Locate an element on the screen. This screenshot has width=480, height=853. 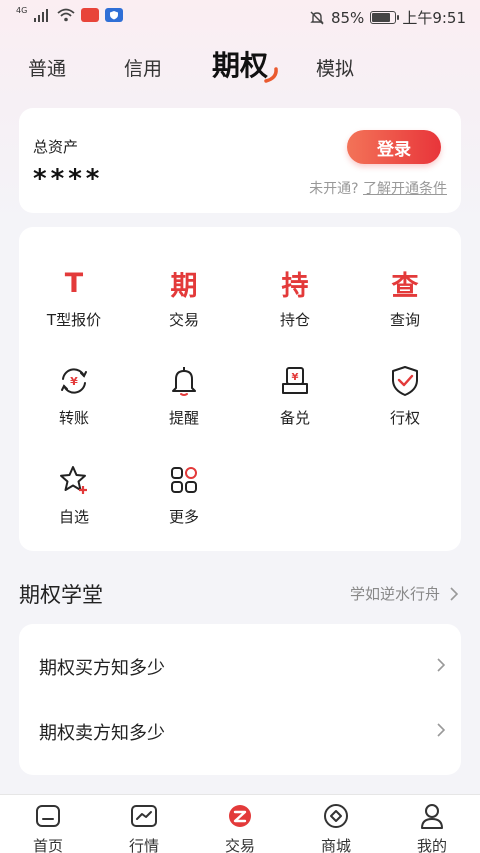
grid-item-label: 自选 is located at coordinates (73, 517).